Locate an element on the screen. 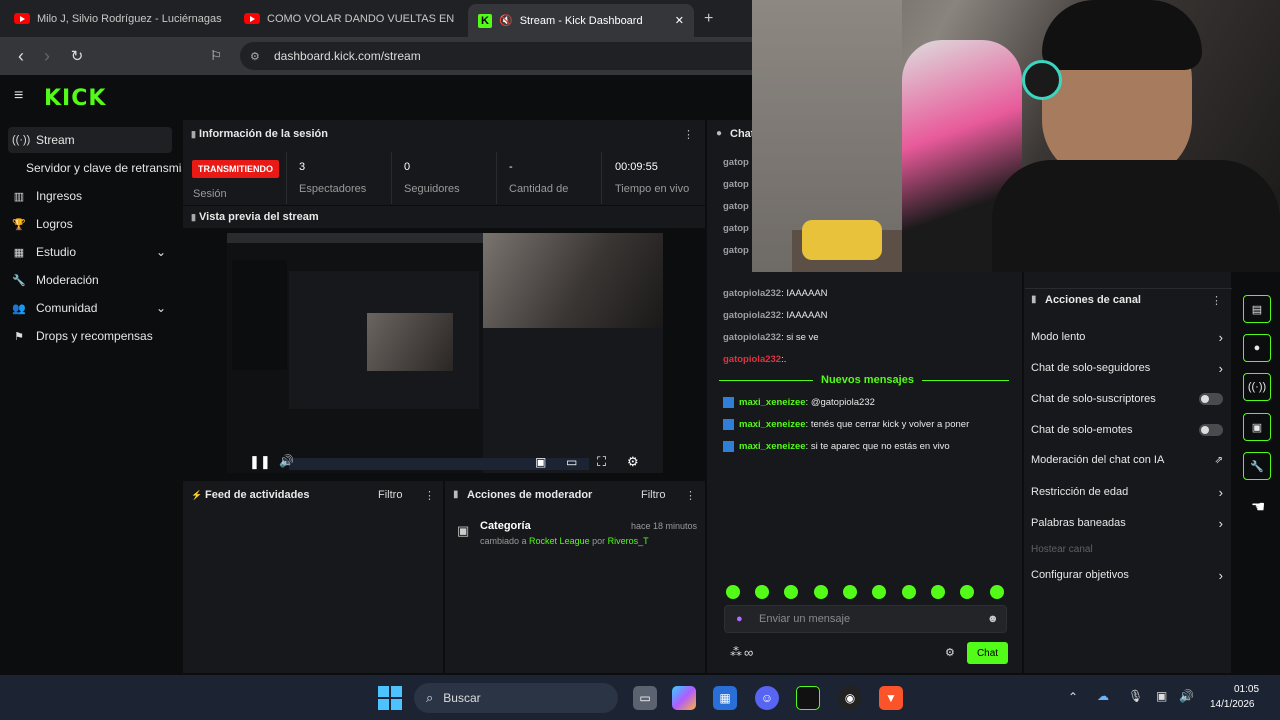 Image resolution: width=1280 pixels, height=720 pixels. emoji-icon: ☻ is located at coordinates (993, 619).